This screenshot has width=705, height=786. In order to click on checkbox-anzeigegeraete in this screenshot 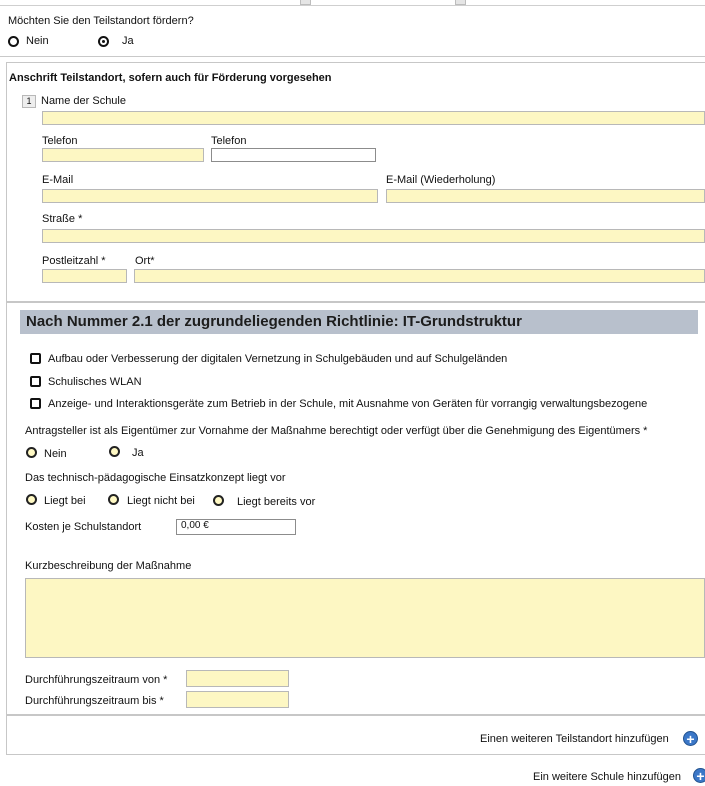, I will do `click(35, 403)`.